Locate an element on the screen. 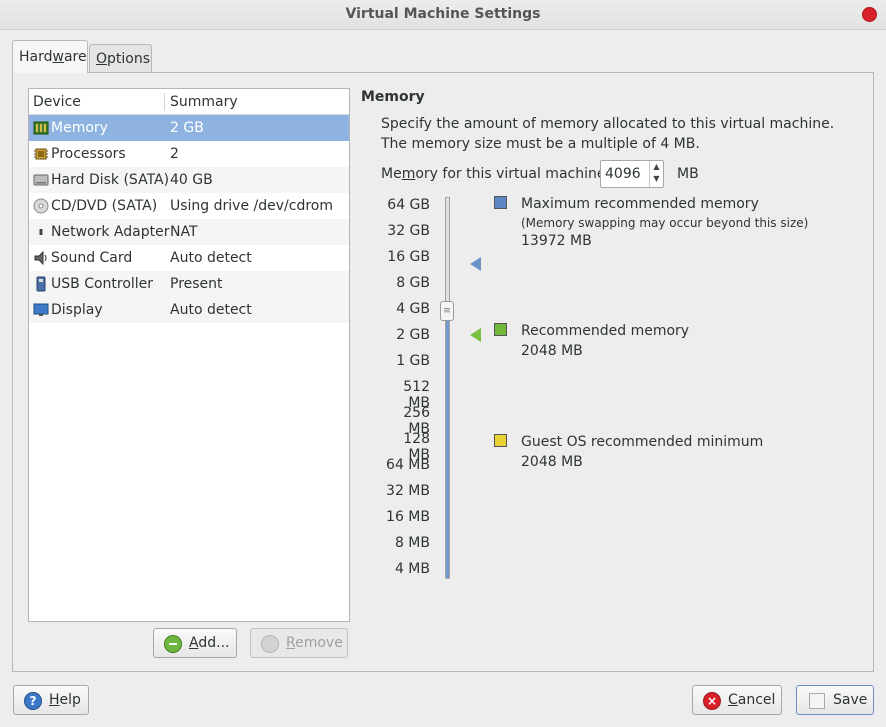 This screenshot has width=886, height=727. tab-hardware: Hardware is located at coordinates (50, 56).